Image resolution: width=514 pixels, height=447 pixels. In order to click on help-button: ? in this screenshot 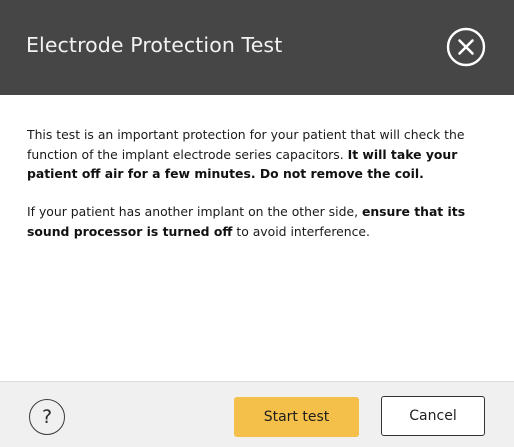, I will do `click(47, 417)`.